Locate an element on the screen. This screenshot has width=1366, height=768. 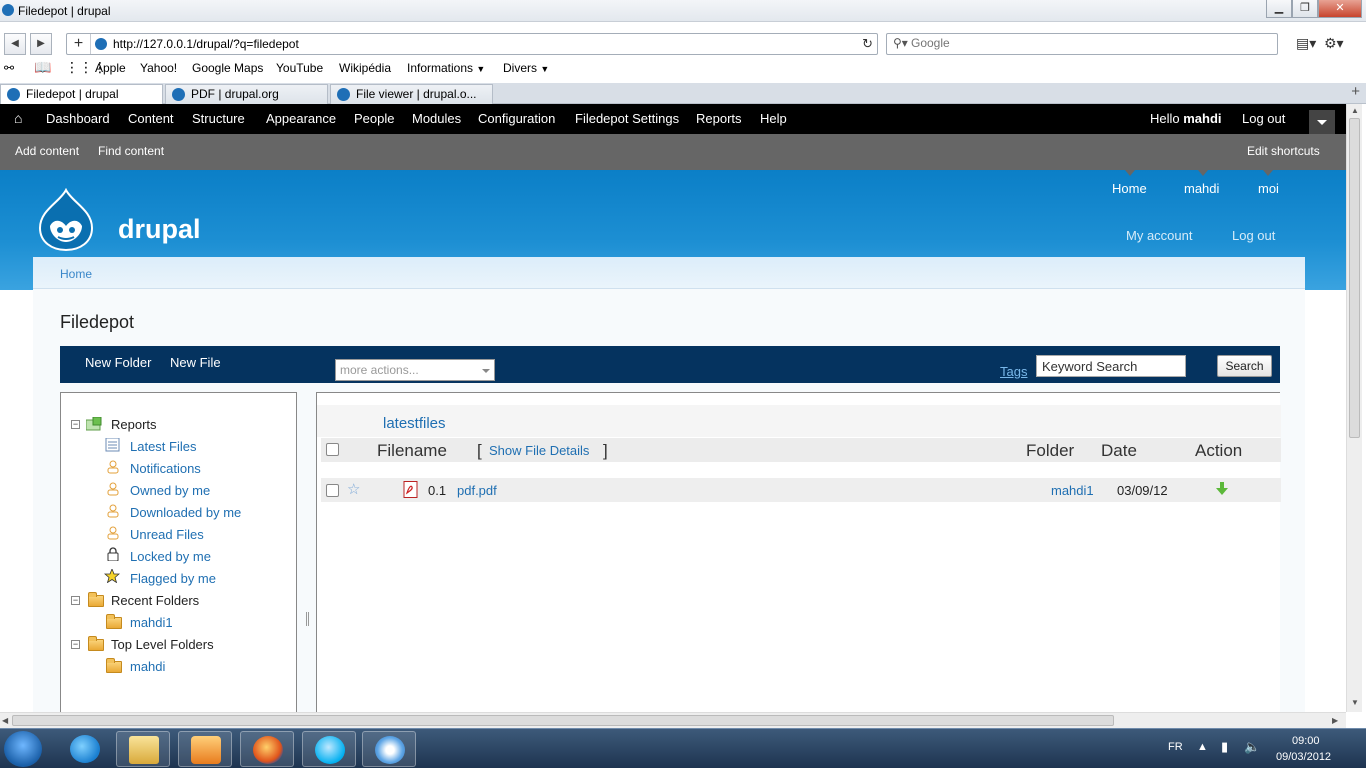
browser-search-bar: ⚲▾ is located at coordinates (1082, 44).